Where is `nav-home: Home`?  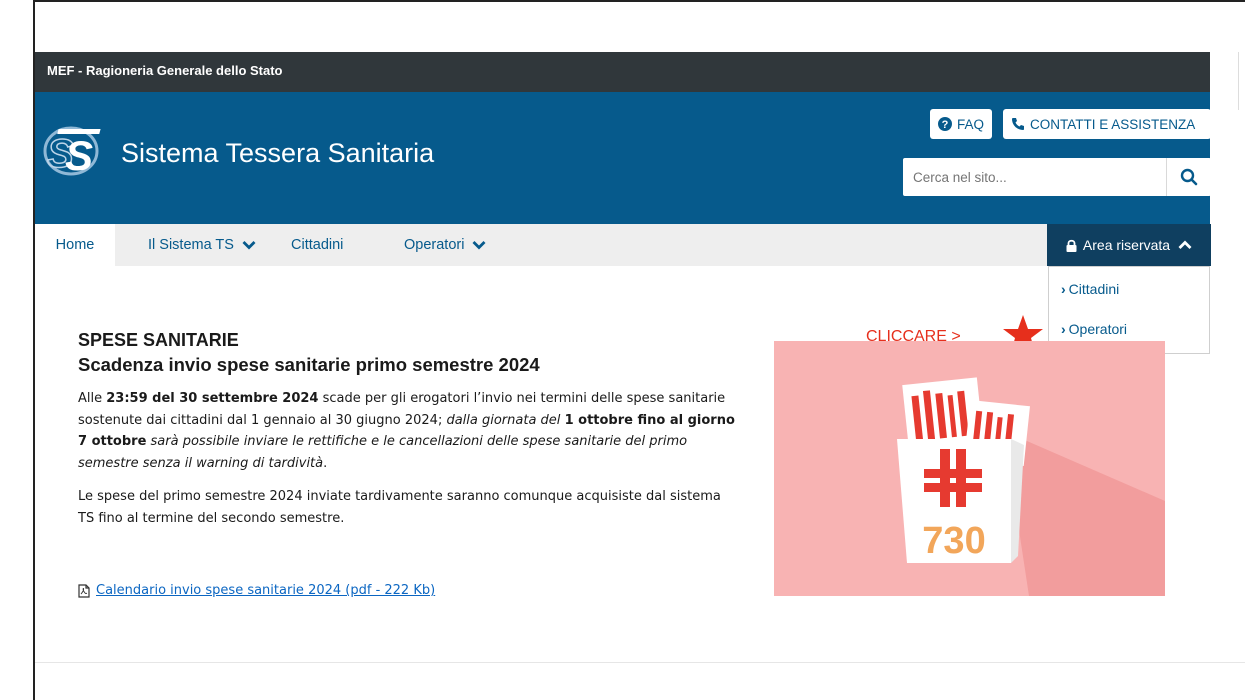 nav-home: Home is located at coordinates (75, 245).